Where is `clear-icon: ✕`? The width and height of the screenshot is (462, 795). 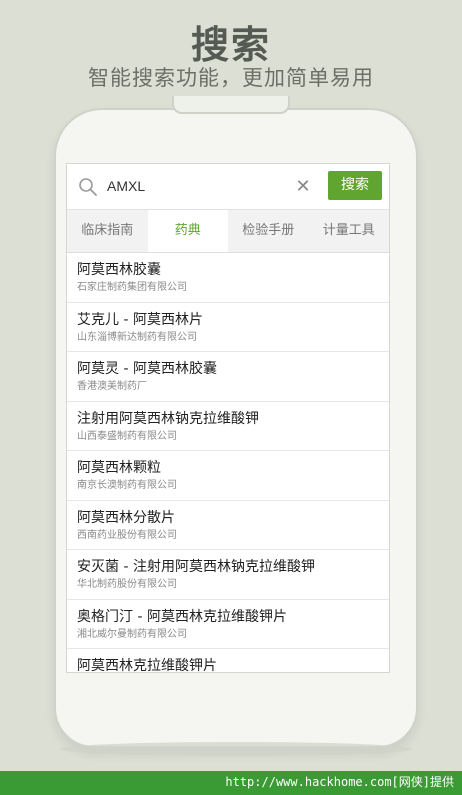
clear-icon: ✕ is located at coordinates (303, 187).